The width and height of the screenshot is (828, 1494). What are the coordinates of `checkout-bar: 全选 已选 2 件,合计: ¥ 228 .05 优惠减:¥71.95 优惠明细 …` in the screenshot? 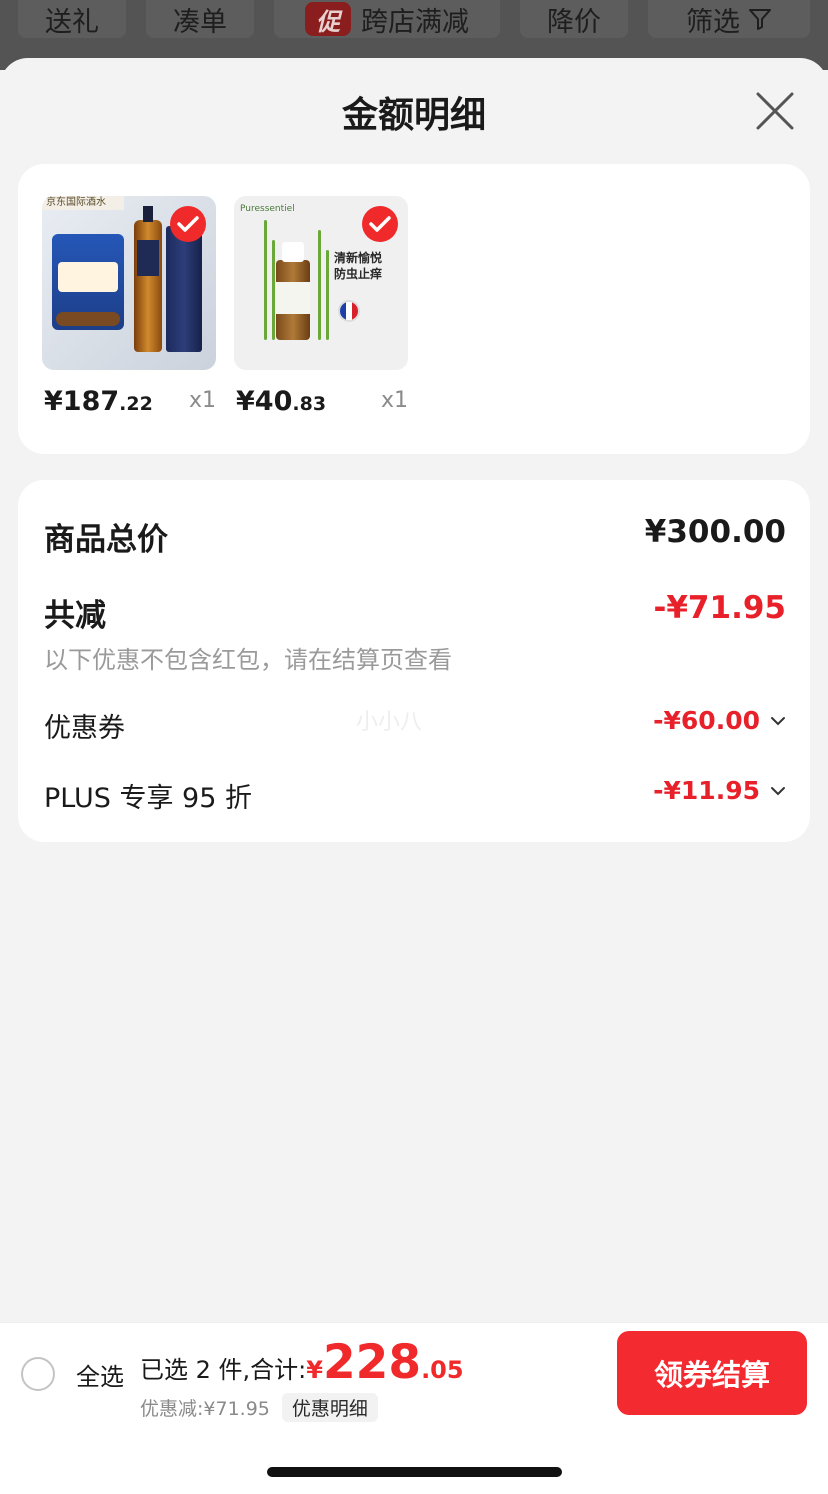 It's located at (414, 1372).